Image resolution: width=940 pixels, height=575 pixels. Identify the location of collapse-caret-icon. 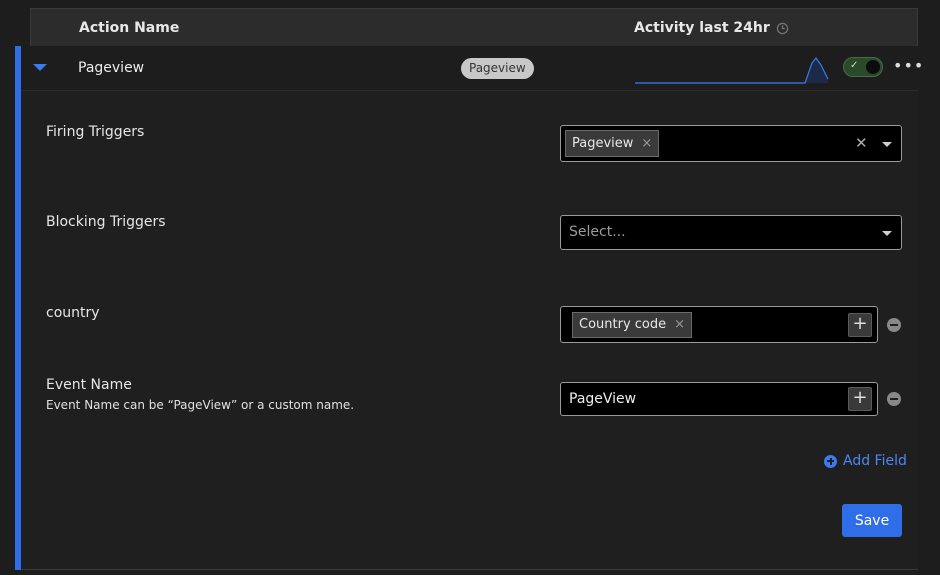
(40, 67).